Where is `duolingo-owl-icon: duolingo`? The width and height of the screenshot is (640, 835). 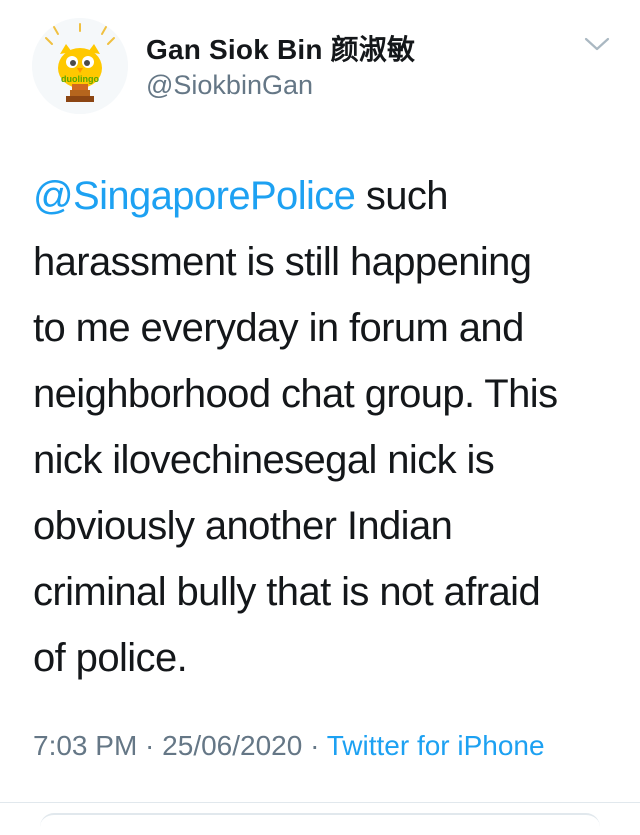
duolingo-owl-icon: duolingo is located at coordinates (80, 66).